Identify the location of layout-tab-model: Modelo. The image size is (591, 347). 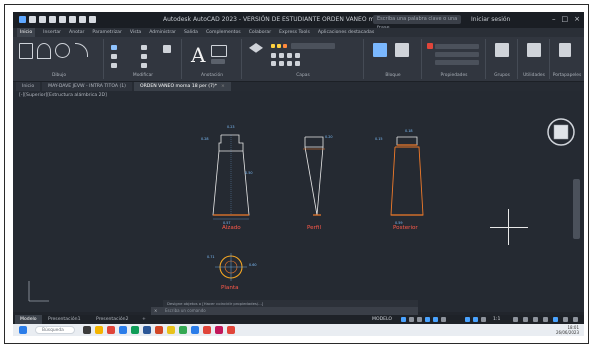
(28, 319).